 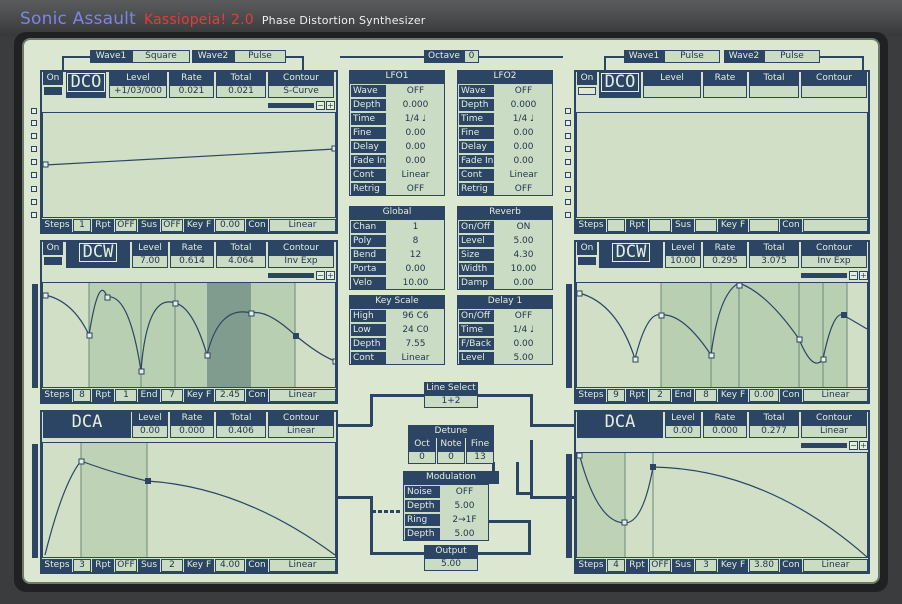 What do you see at coordinates (302, 225) in the screenshot?
I see `left-dco-con-value: Linear` at bounding box center [302, 225].